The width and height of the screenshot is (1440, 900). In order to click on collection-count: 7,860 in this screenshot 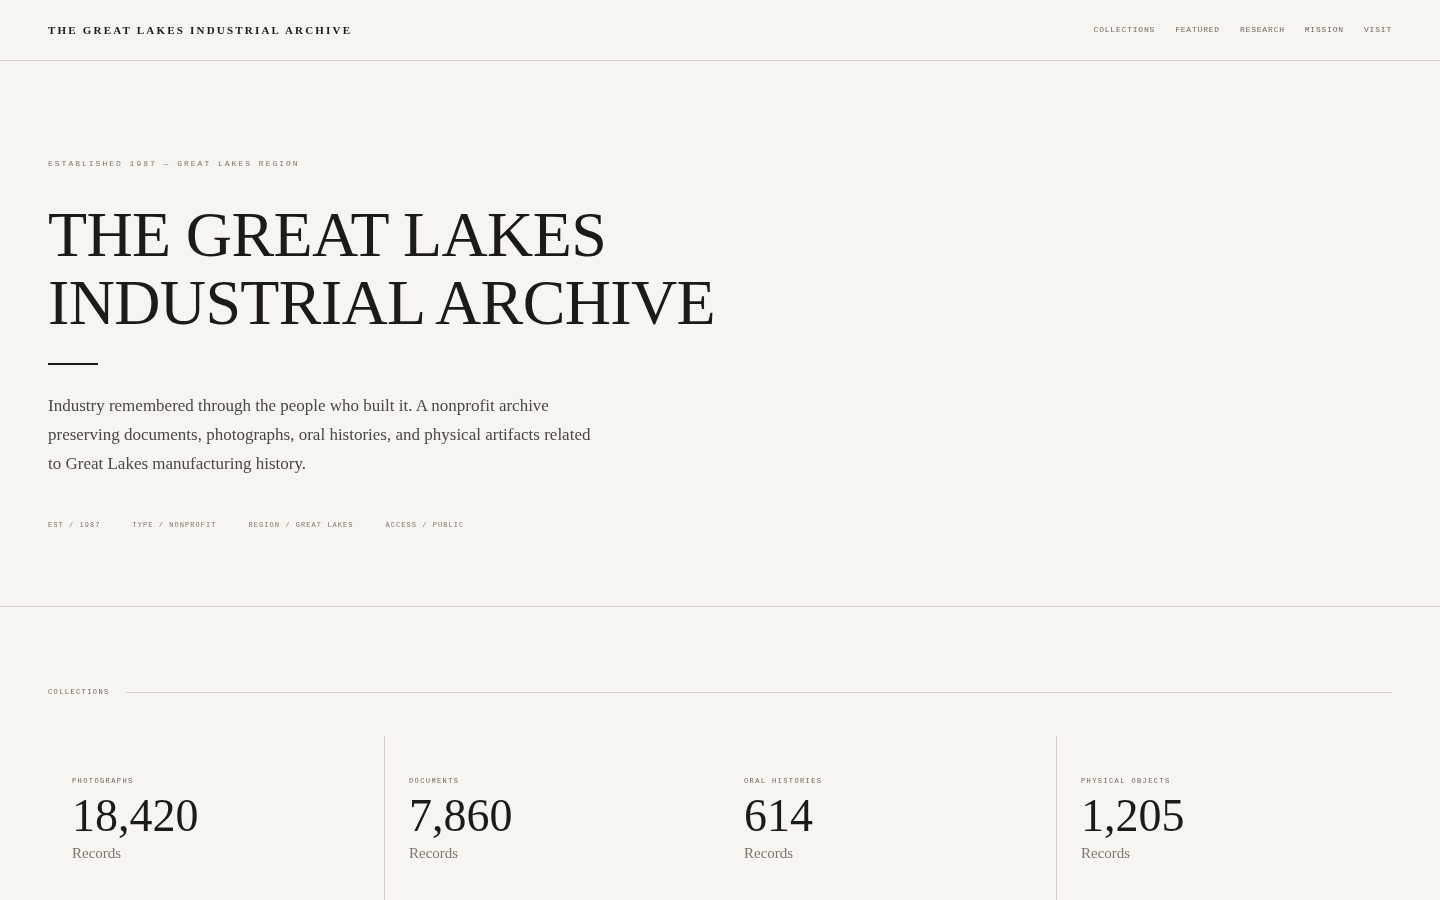, I will do `click(461, 816)`.